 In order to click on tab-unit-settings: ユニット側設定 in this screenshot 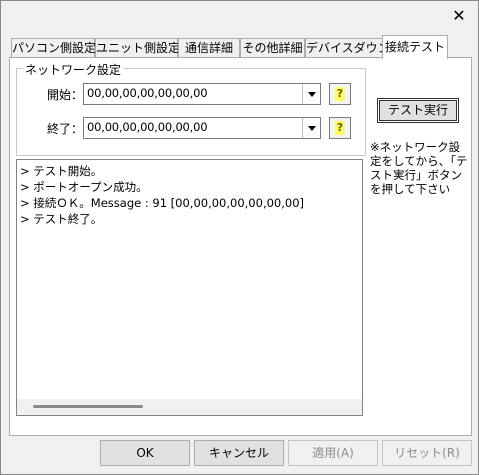, I will do `click(137, 48)`.